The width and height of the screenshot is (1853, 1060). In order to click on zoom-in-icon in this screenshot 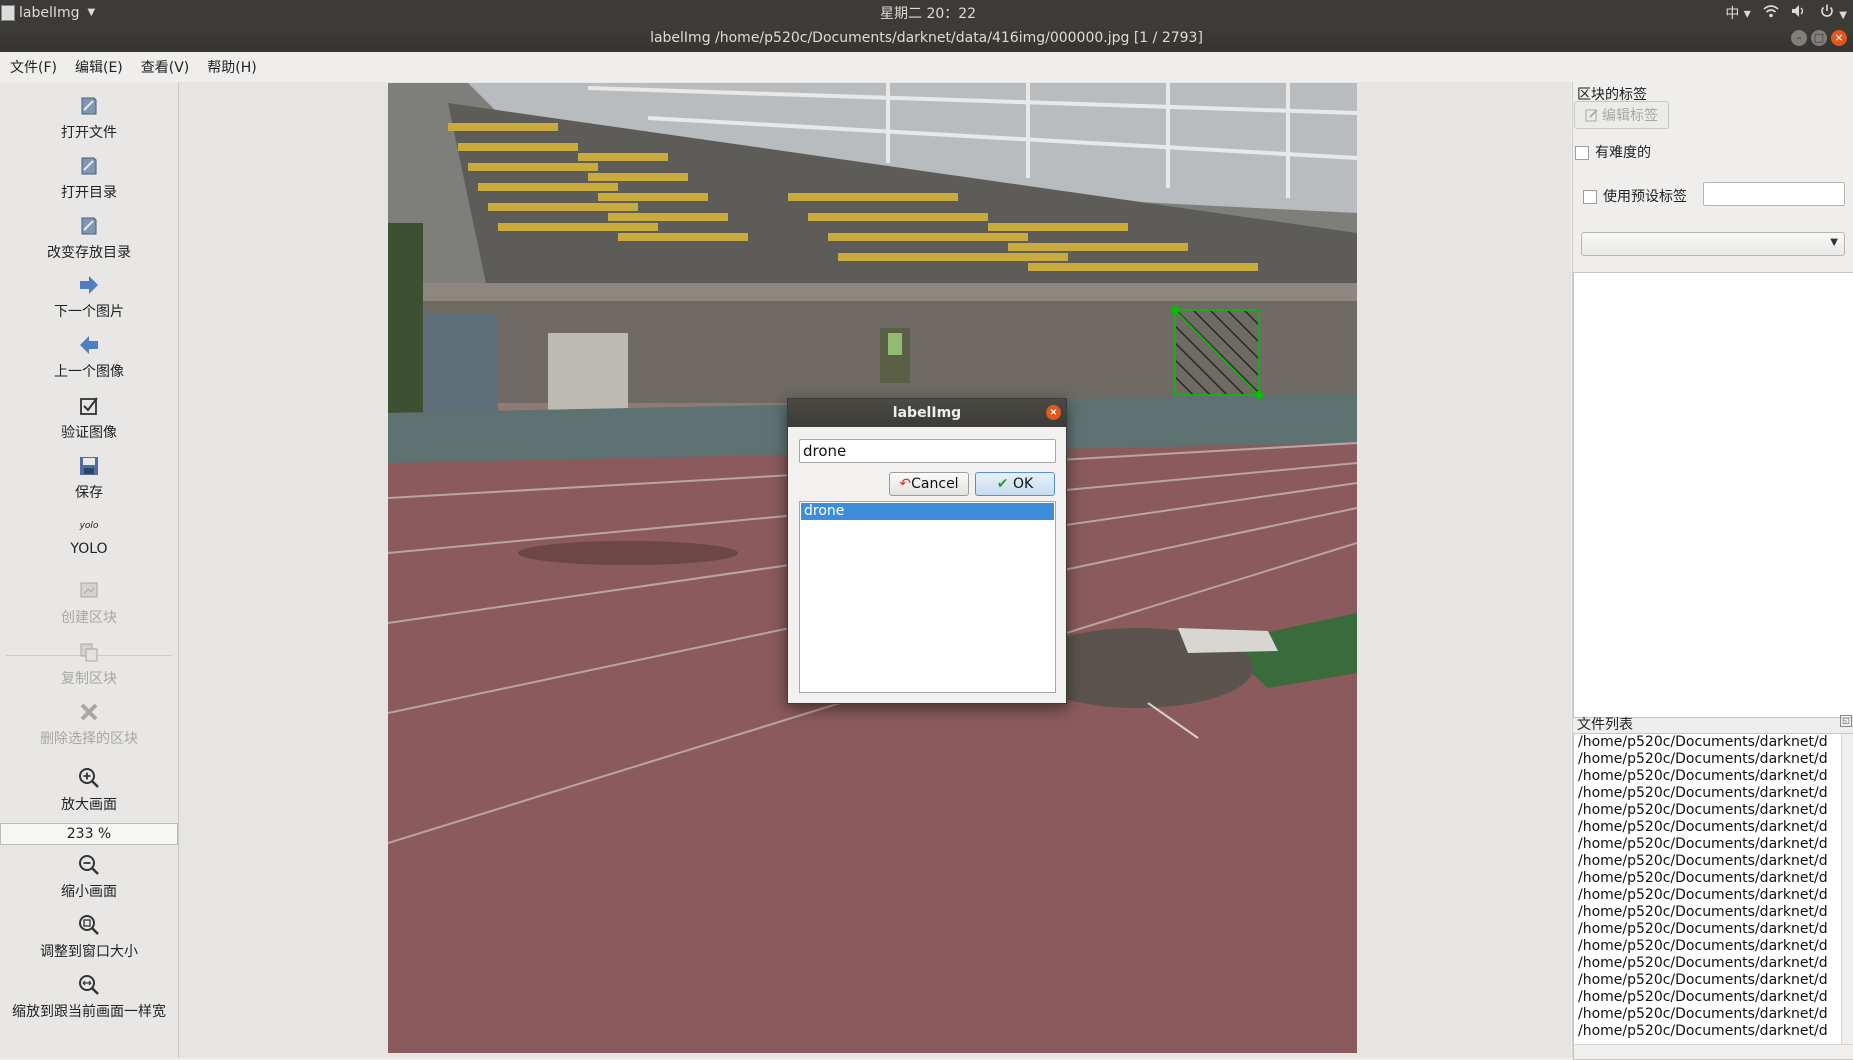, I will do `click(89, 778)`.